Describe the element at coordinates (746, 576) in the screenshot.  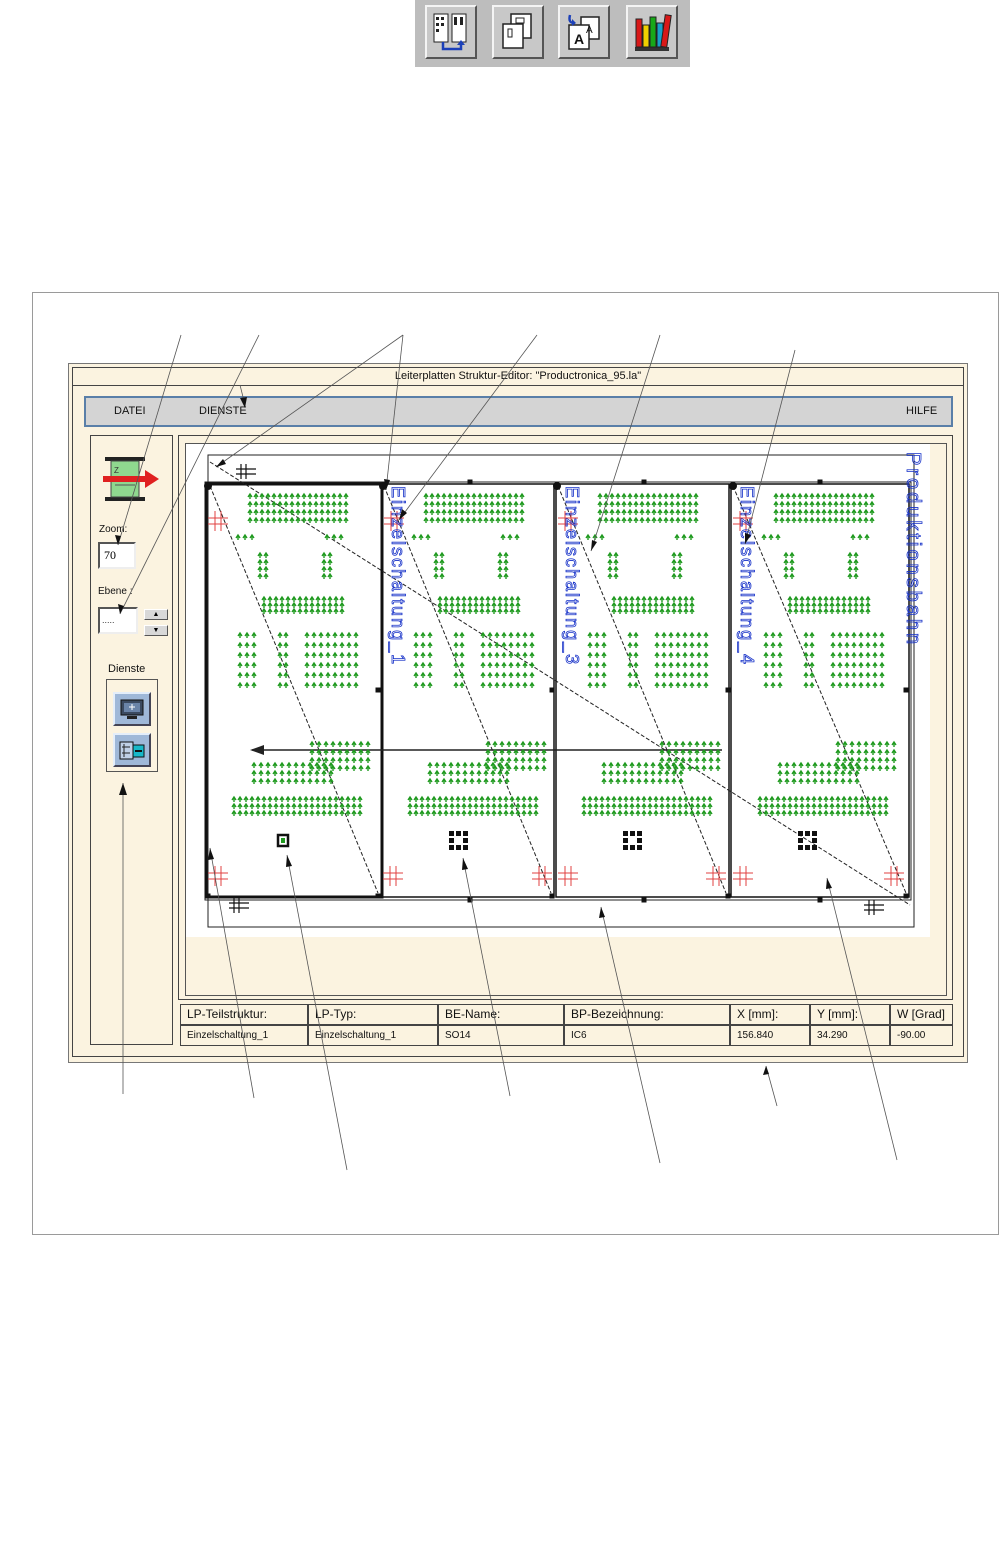
I see `panel-label-4: Einzelschaltung_4` at that location.